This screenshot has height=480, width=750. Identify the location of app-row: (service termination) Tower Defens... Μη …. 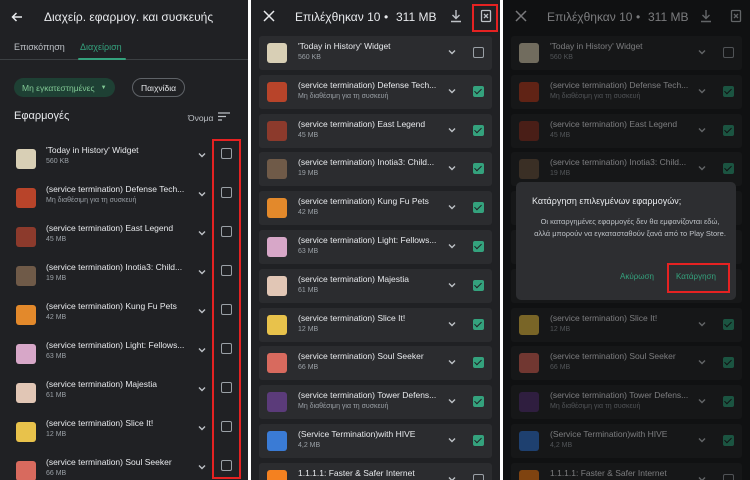
(375, 404).